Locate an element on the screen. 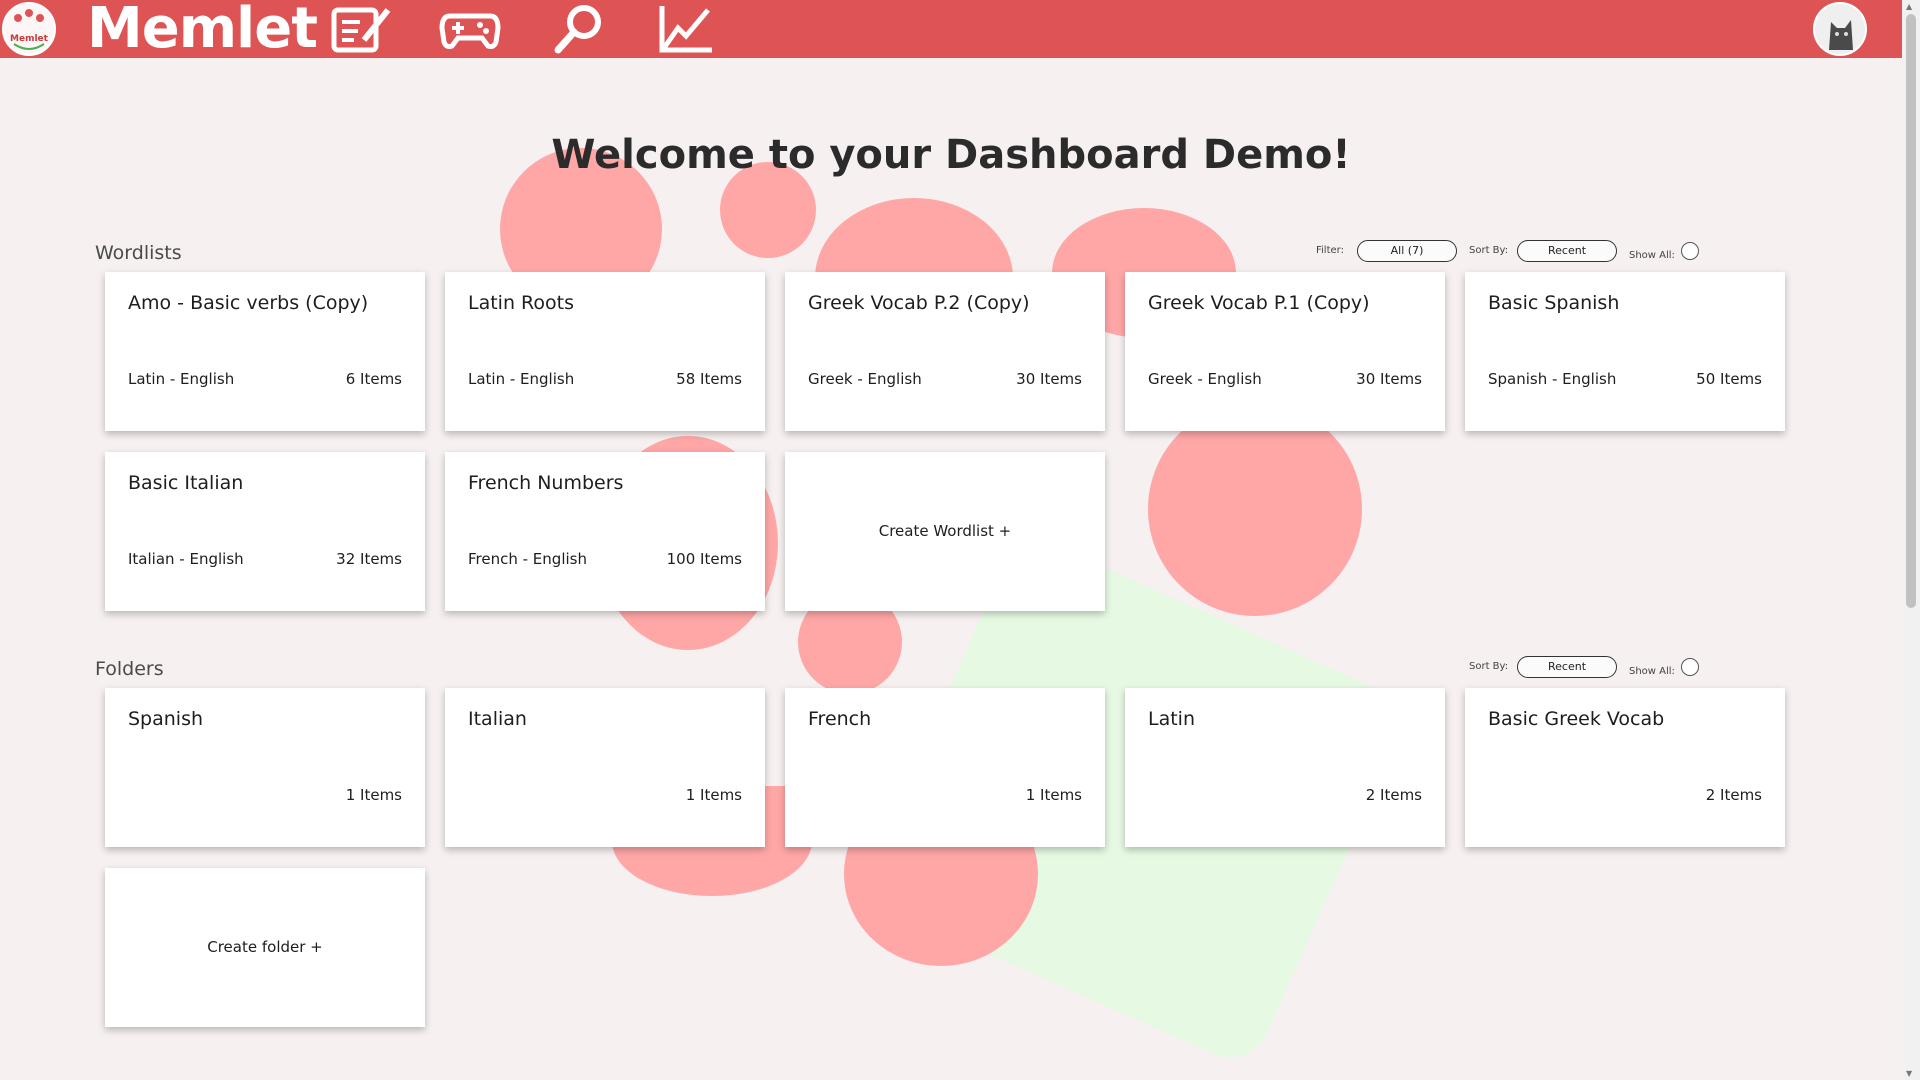 Image resolution: width=1920 pixels, height=1080 pixels. create-folder-button: Create folder + is located at coordinates (265, 947).